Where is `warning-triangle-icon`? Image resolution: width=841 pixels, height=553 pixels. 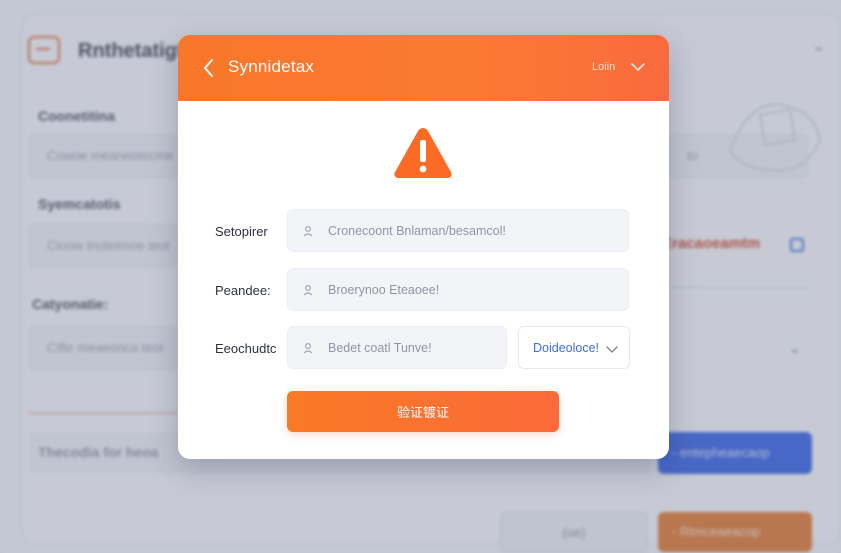 warning-triangle-icon is located at coordinates (423, 153).